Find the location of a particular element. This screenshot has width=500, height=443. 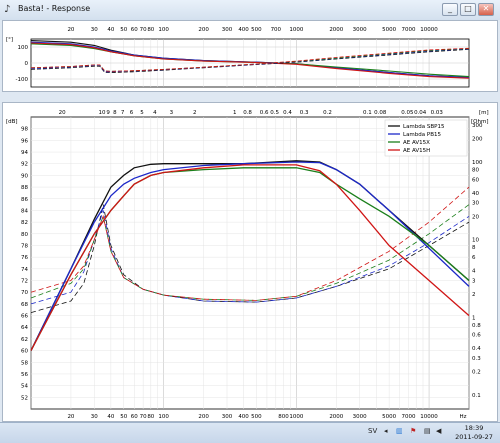

top-wavelength-tick-label: 0.08 is located at coordinates (380, 113).